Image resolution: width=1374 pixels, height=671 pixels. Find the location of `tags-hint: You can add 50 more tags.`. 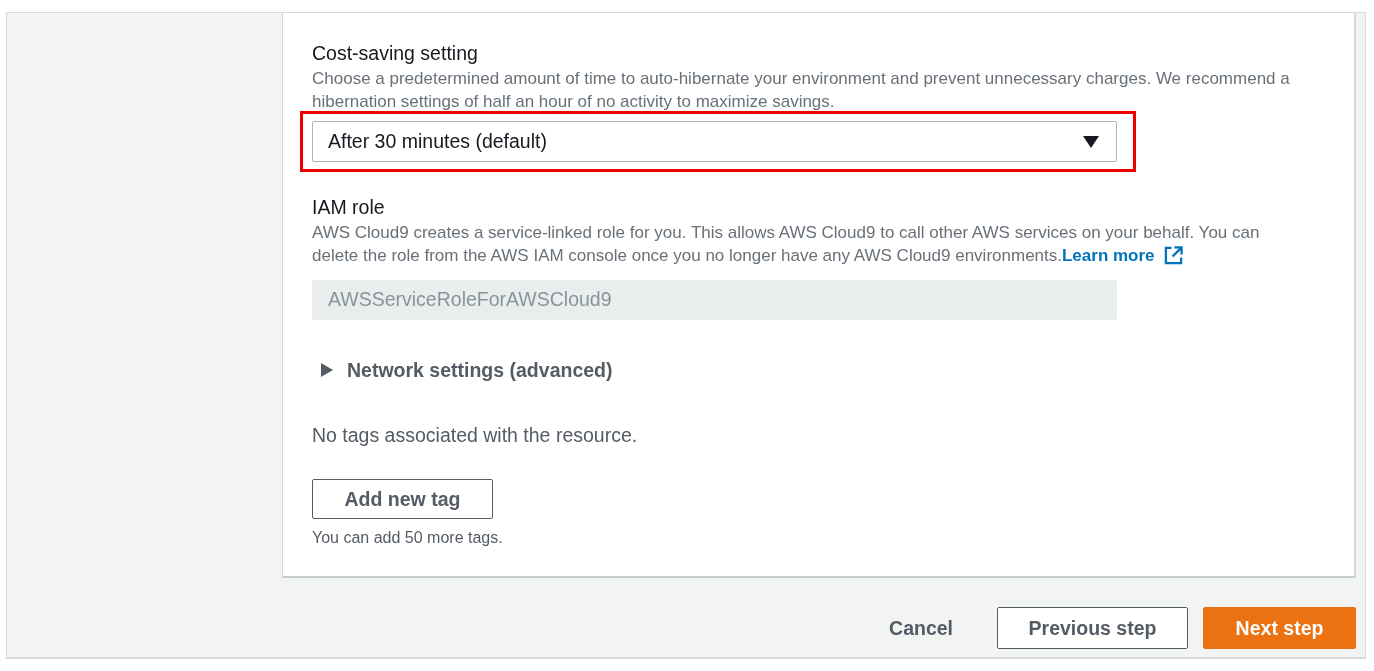

tags-hint: You can add 50 more tags. is located at coordinates (407, 538).